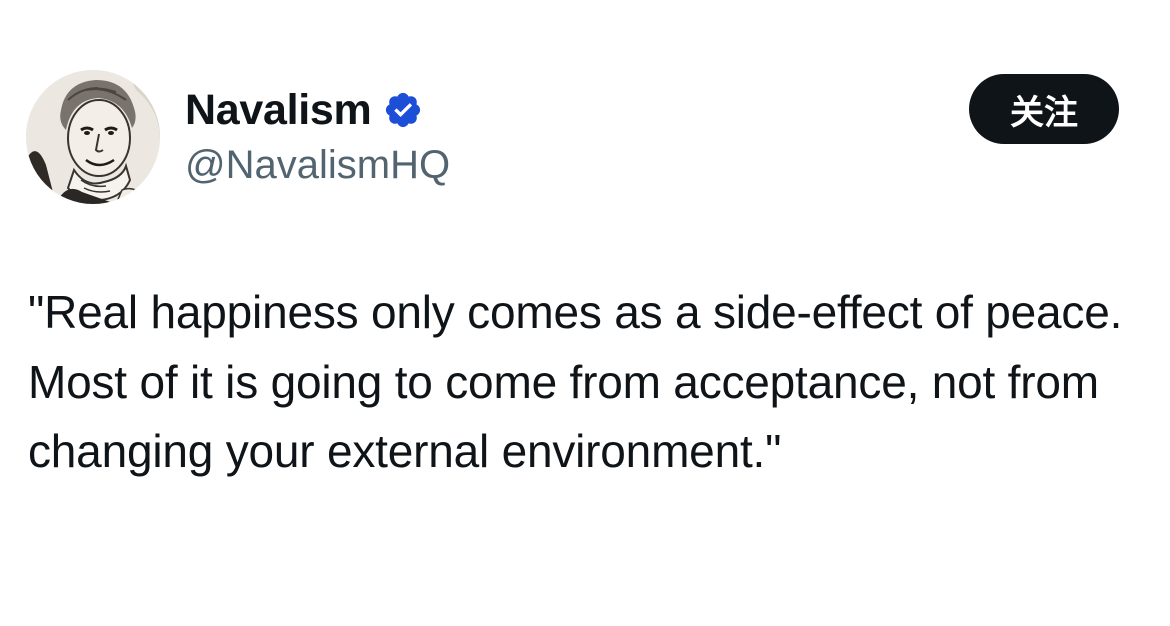  What do you see at coordinates (317, 165) in the screenshot?
I see `author-handle: @NavalismHQ` at bounding box center [317, 165].